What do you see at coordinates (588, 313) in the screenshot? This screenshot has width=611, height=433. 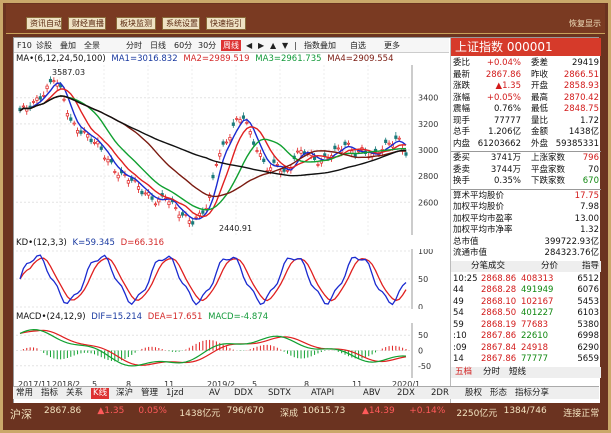 I see `tick-count: 6103` at bounding box center [588, 313].